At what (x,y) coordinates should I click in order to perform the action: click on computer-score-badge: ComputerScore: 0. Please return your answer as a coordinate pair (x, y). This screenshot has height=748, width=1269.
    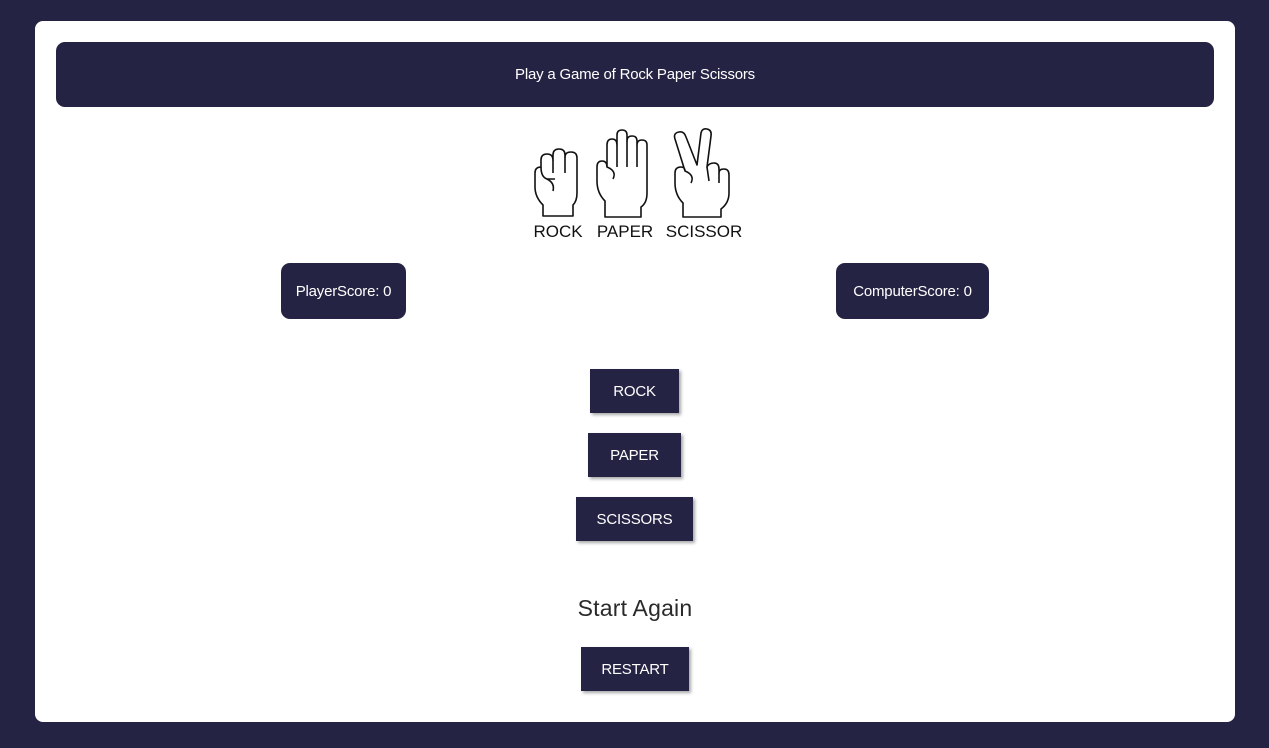
    Looking at the image, I should click on (912, 291).